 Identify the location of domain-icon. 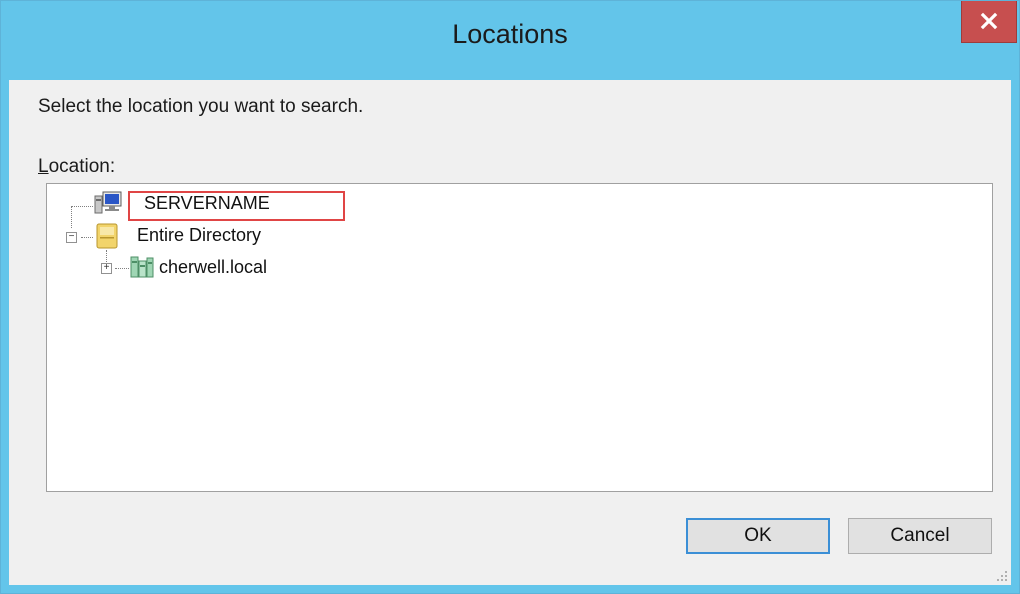
(142, 267).